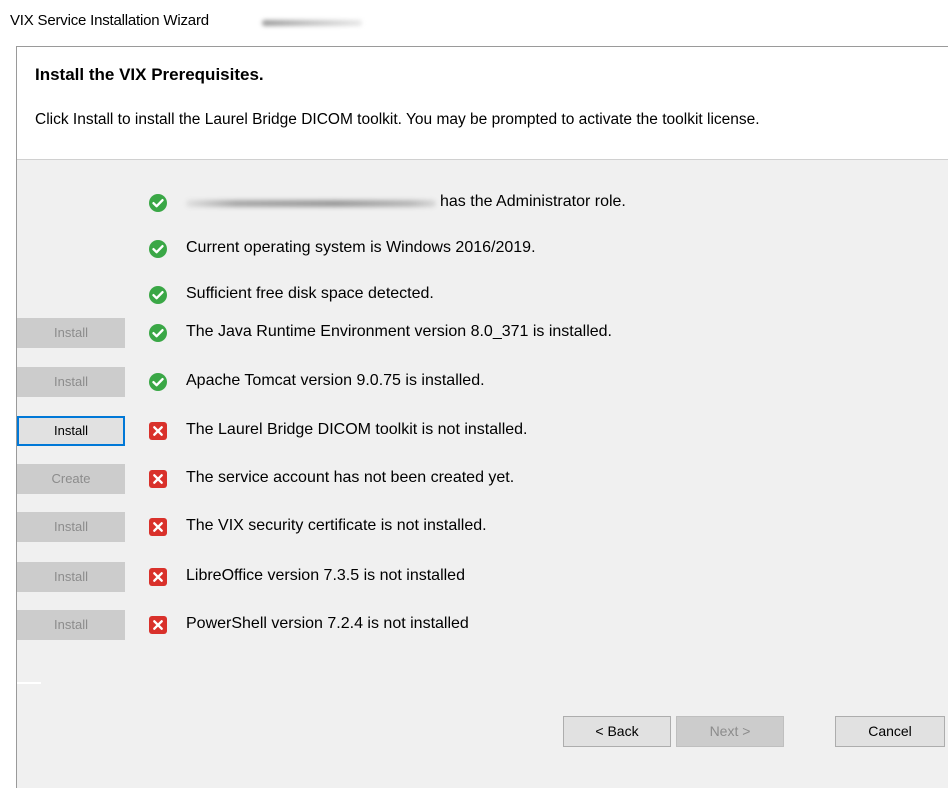 The height and width of the screenshot is (788, 948). I want to click on check-row-admin-role: has the Administrator role., so click(474, 203).